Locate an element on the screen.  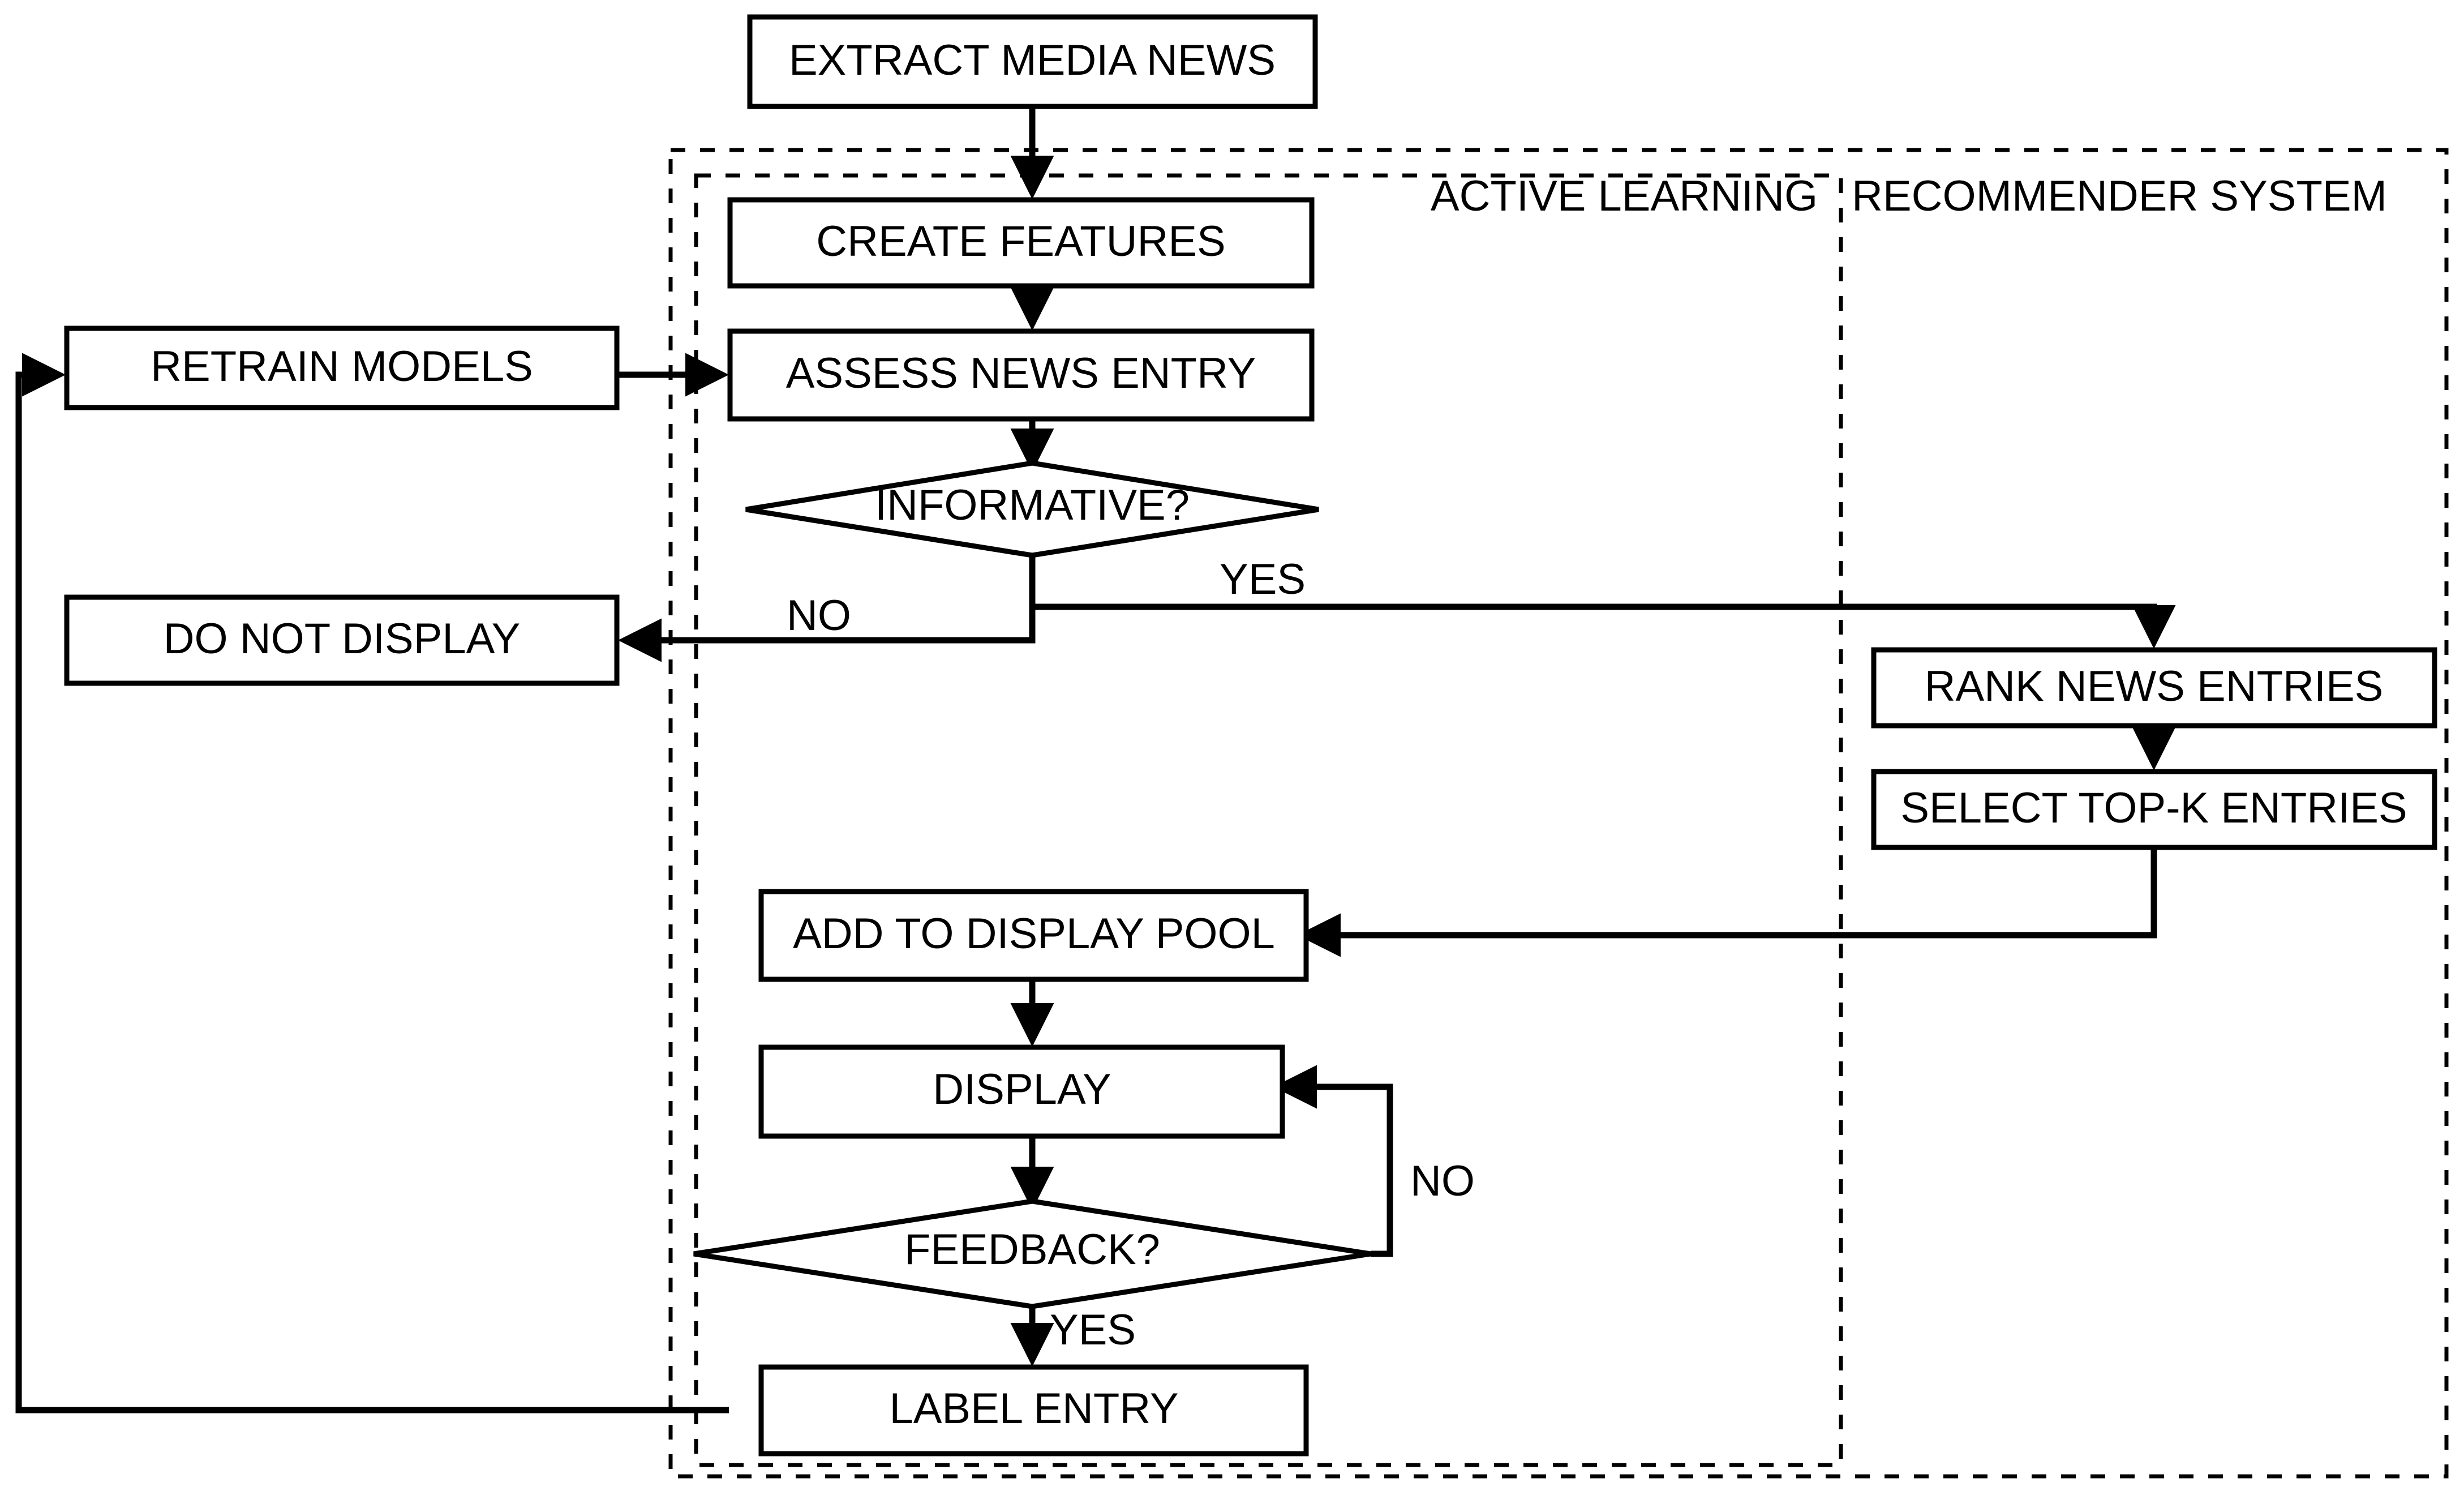
node-informative-decision: INFORMATIVE? is located at coordinates (1032, 509).